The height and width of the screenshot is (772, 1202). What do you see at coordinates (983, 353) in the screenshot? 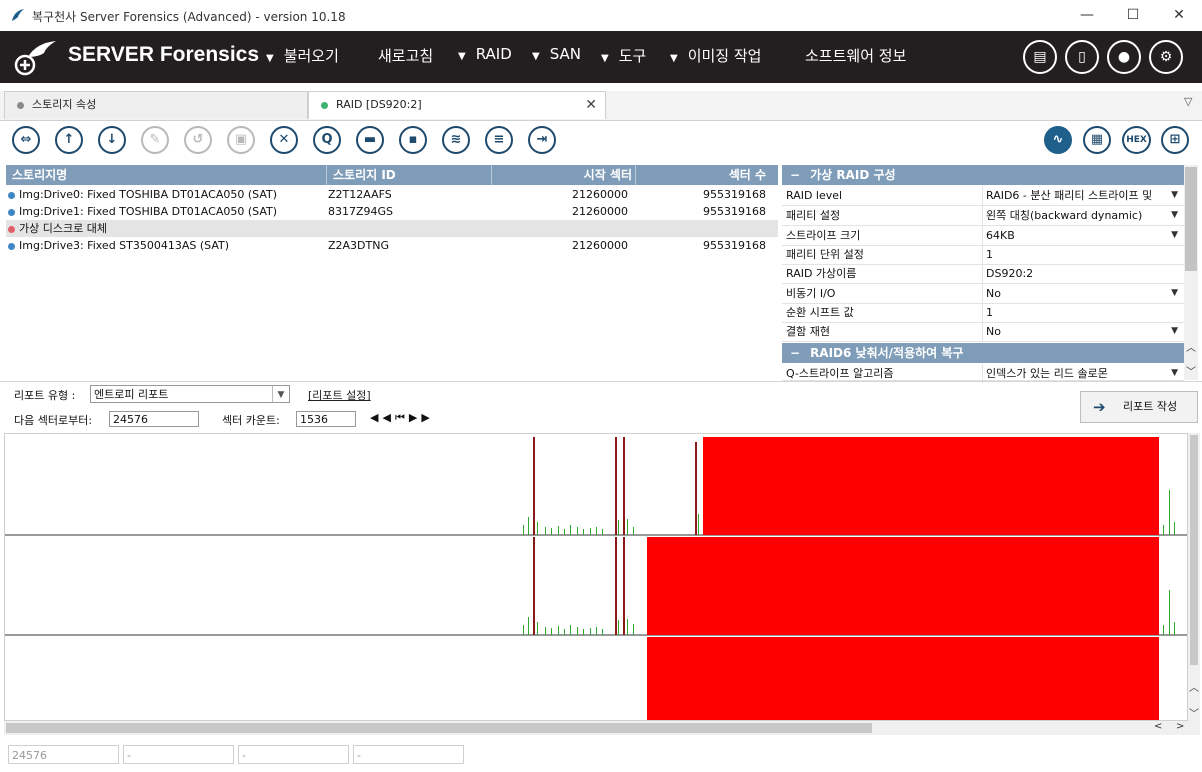
I see `section-raid6-recovery: − RAID6 낮춰서/적용하여 복구` at bounding box center [983, 353].